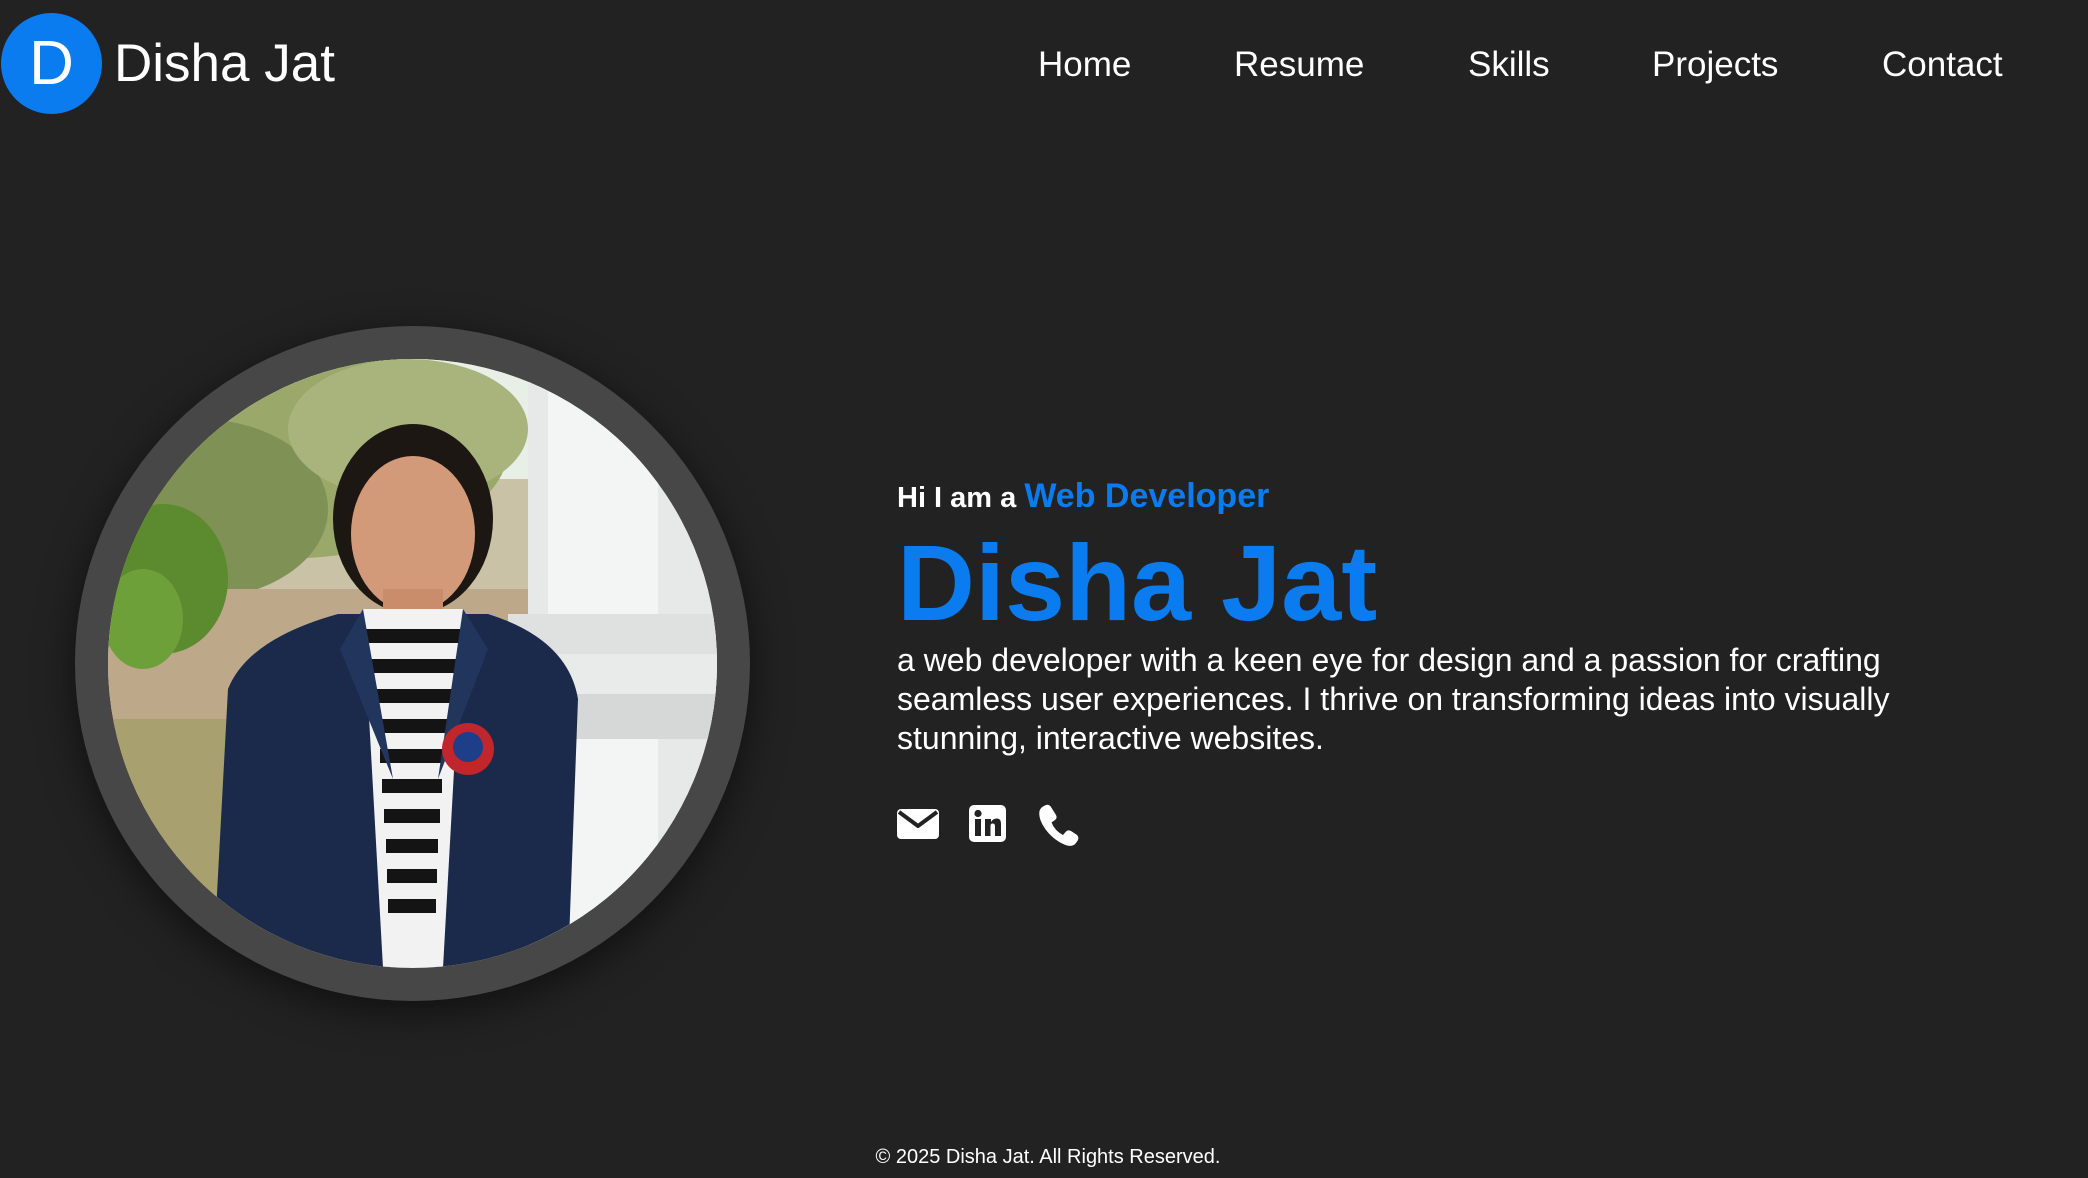  I want to click on hero-intro: Hi I am a Web Developer, so click(1083, 496).